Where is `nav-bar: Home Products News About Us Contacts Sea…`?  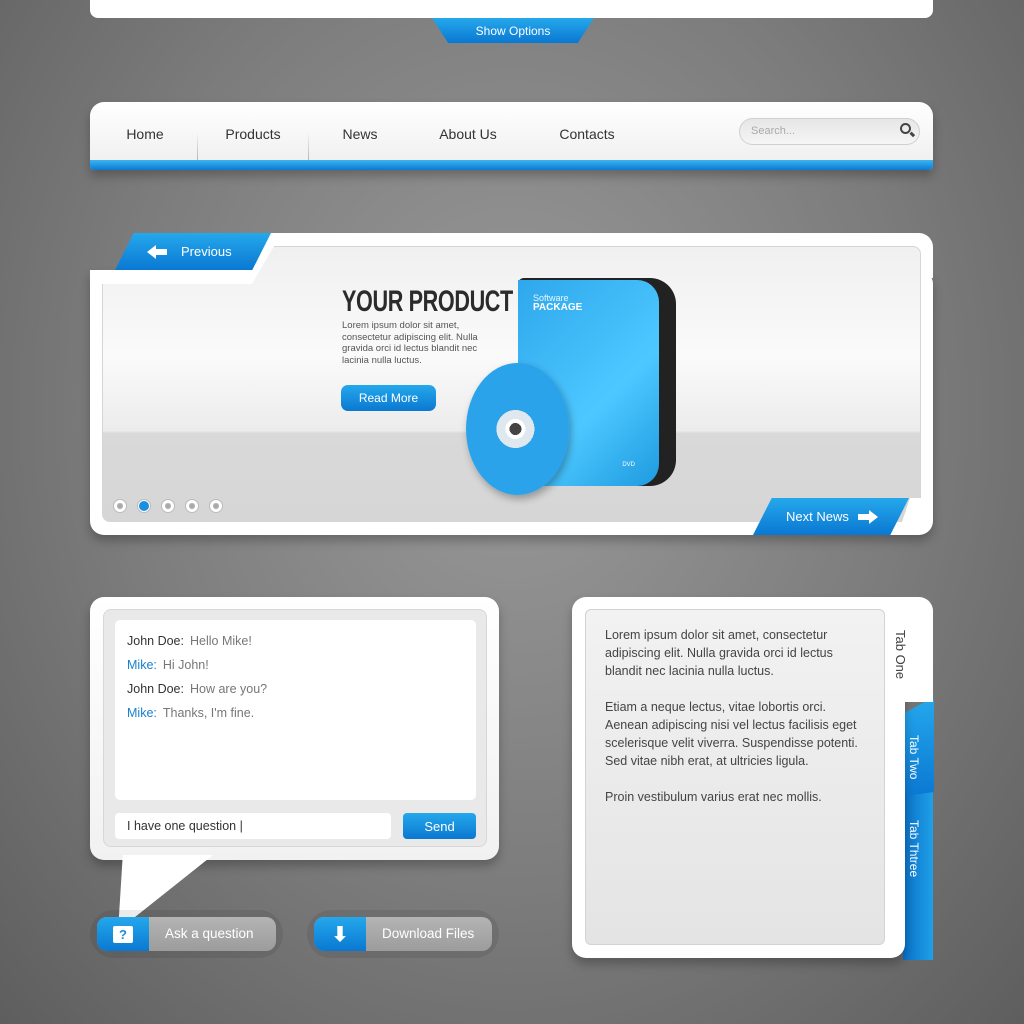
nav-bar: Home Products News About Us Contacts Sea… is located at coordinates (511, 136).